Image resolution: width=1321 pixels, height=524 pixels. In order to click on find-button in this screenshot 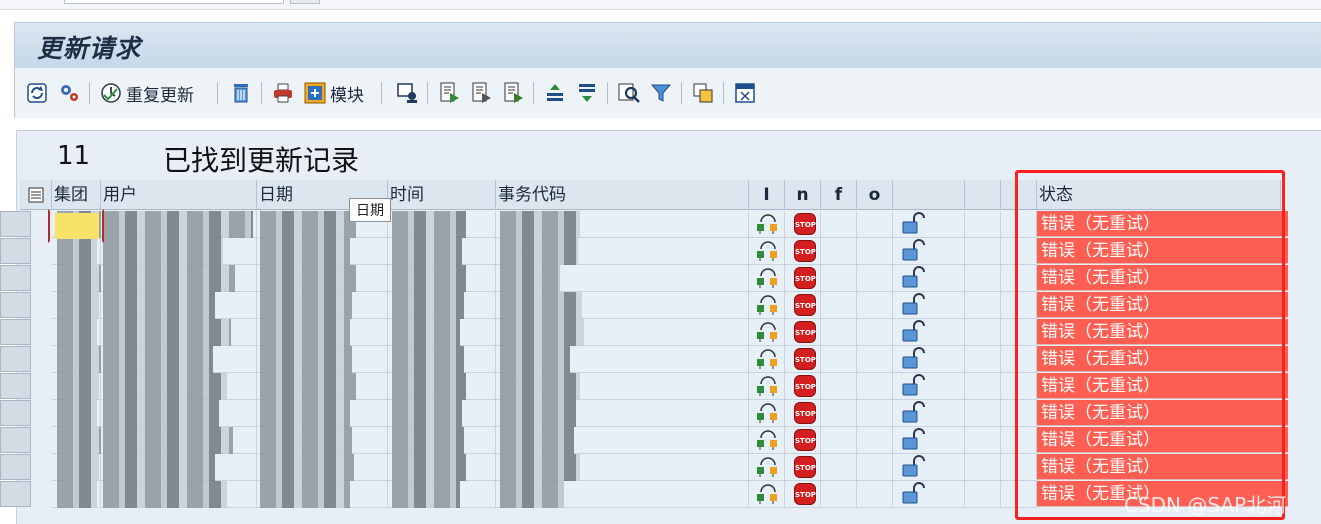, I will do `click(629, 93)`.